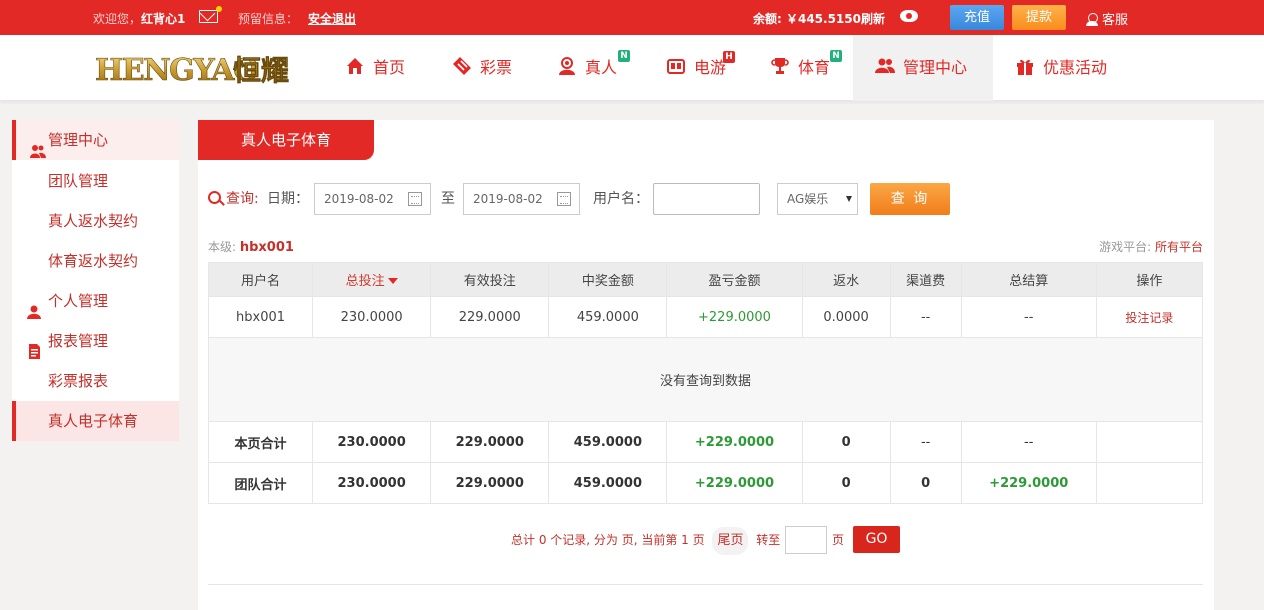 The width and height of the screenshot is (1264, 610). I want to click on last-page-button: 尾页, so click(730, 541).